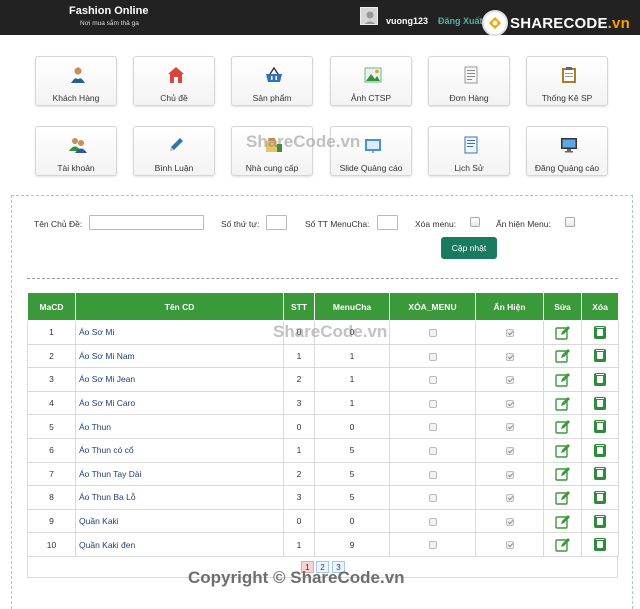 This screenshot has width=640, height=609. I want to click on column-header-name: Tên CD, so click(179, 306).